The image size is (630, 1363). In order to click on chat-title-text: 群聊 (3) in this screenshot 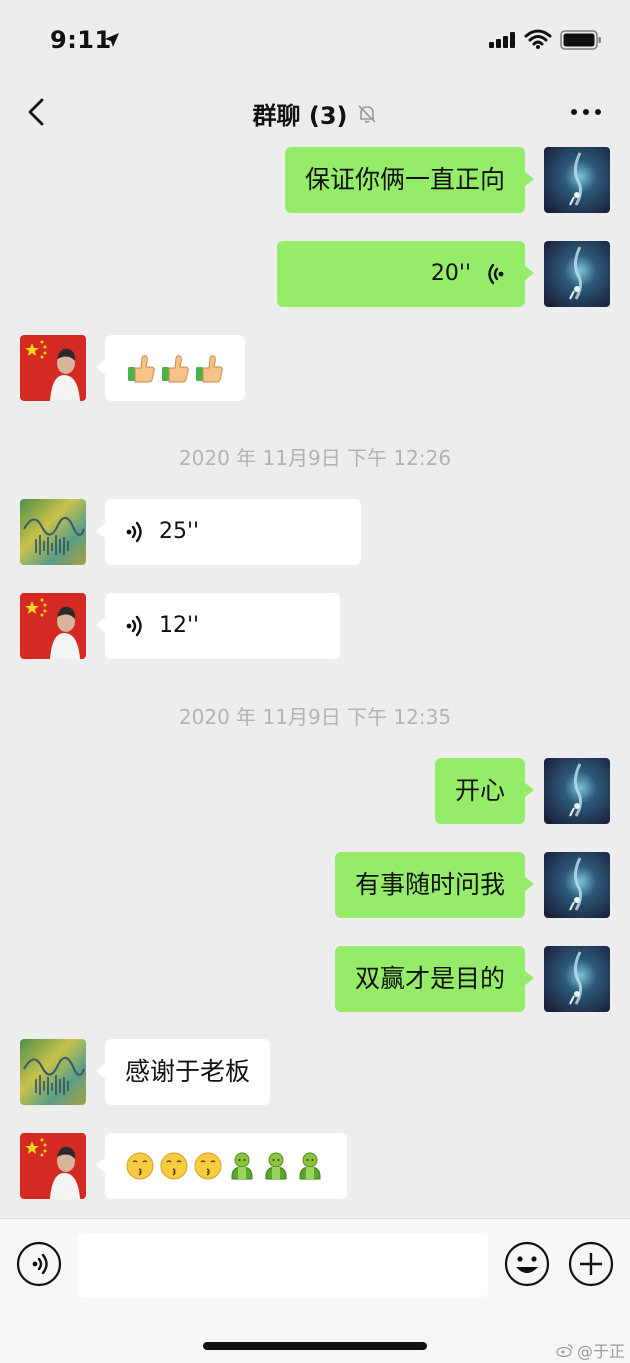, I will do `click(300, 116)`.